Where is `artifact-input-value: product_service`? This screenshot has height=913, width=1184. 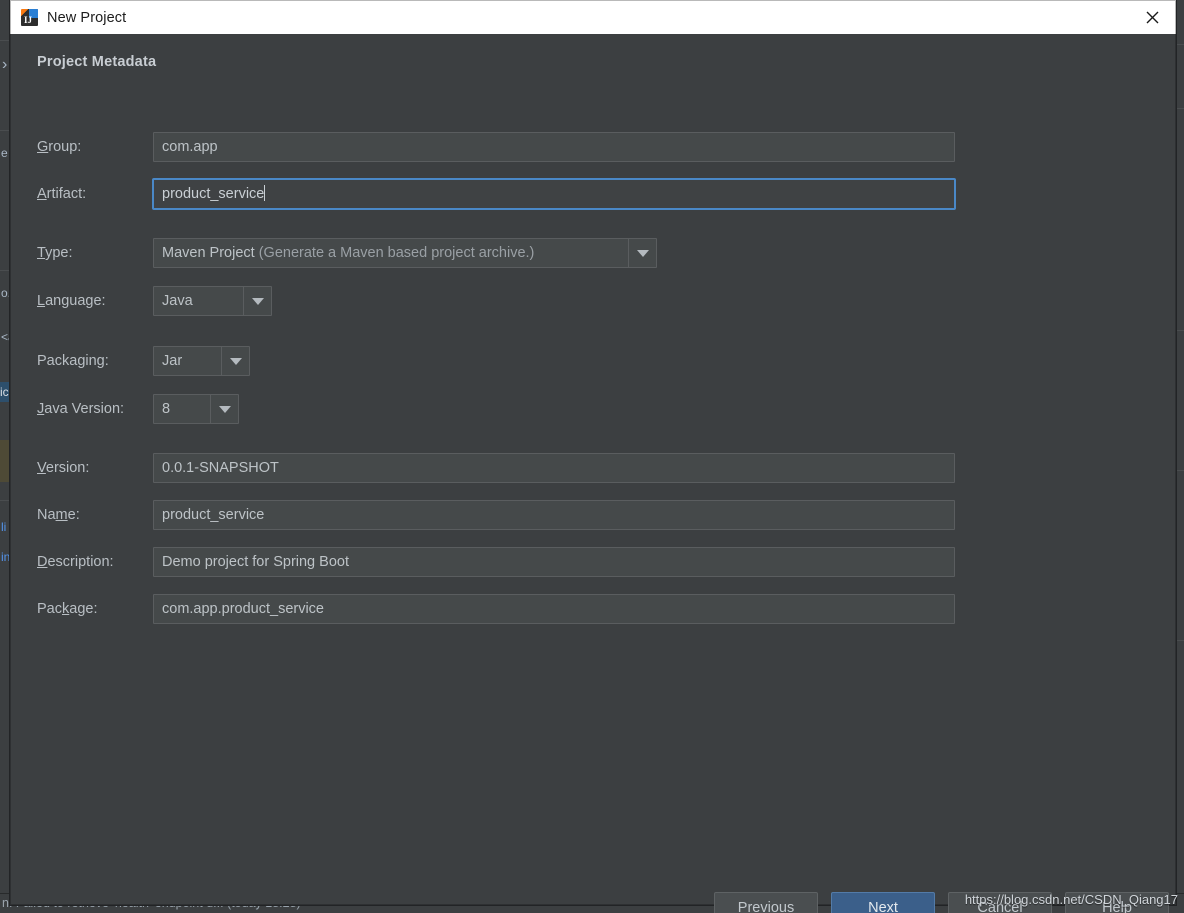 artifact-input-value: product_service is located at coordinates (213, 194).